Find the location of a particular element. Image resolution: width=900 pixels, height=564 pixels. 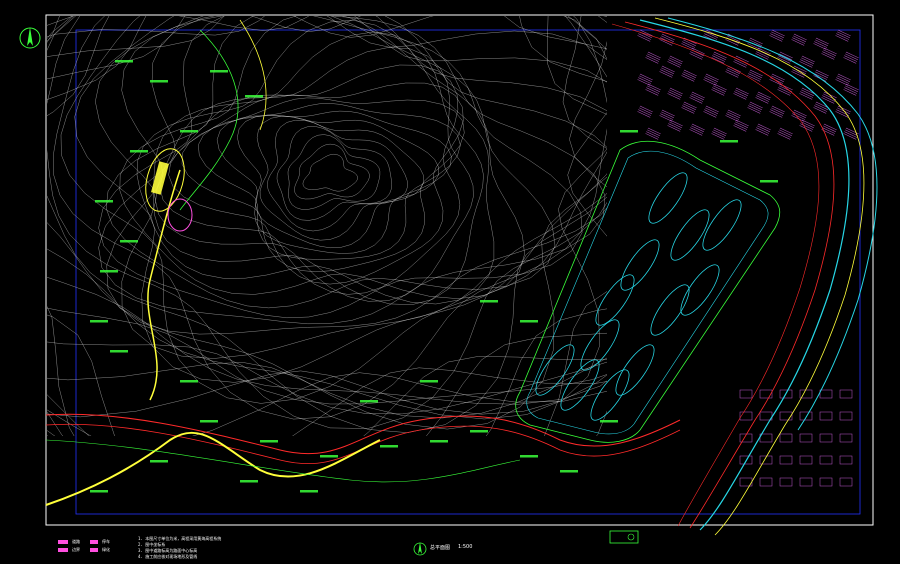

legend-label-boundary: 边界 is located at coordinates (76, 549).